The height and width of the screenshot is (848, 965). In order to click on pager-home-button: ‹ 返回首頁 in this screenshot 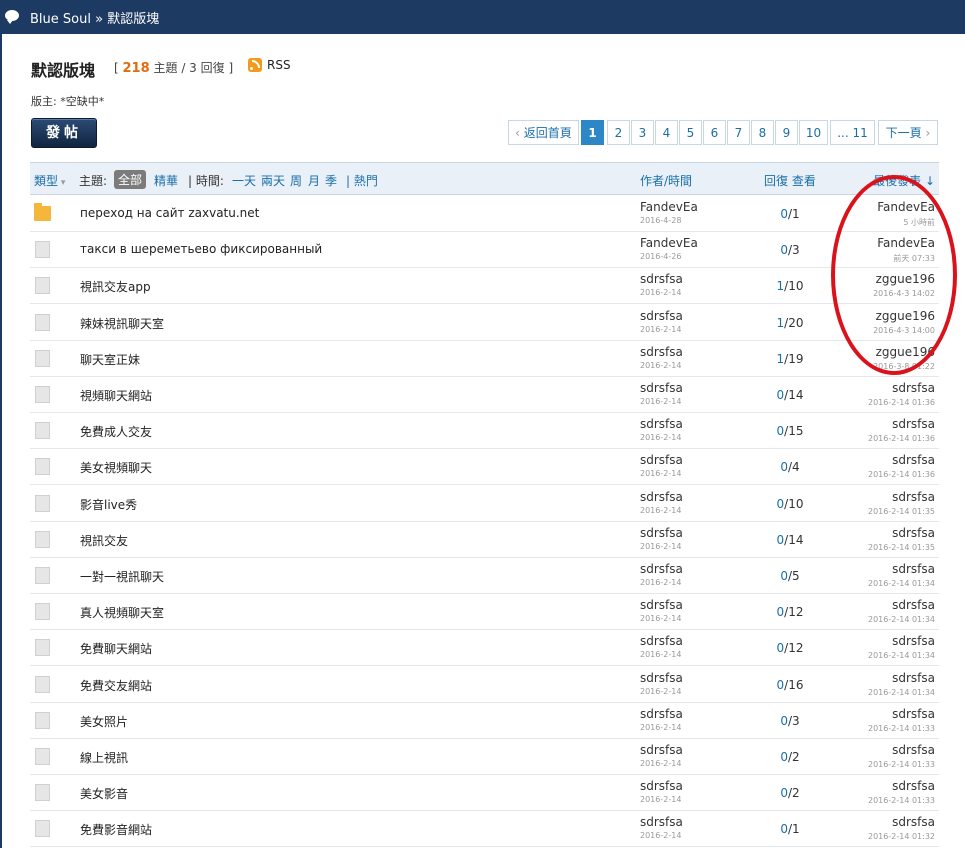, I will do `click(543, 132)`.